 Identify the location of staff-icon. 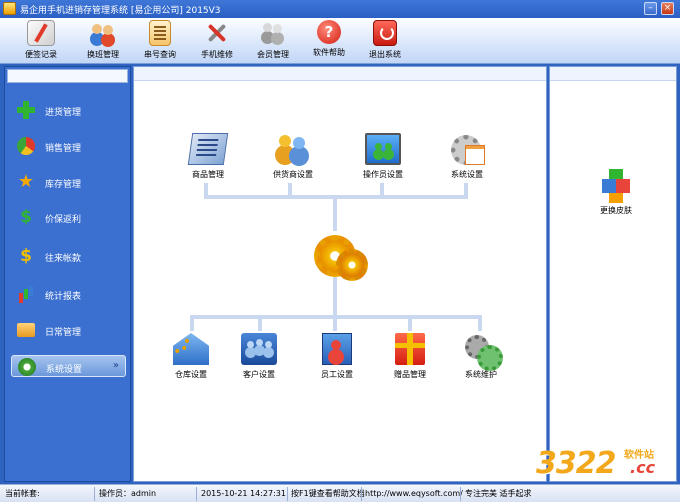
(337, 349).